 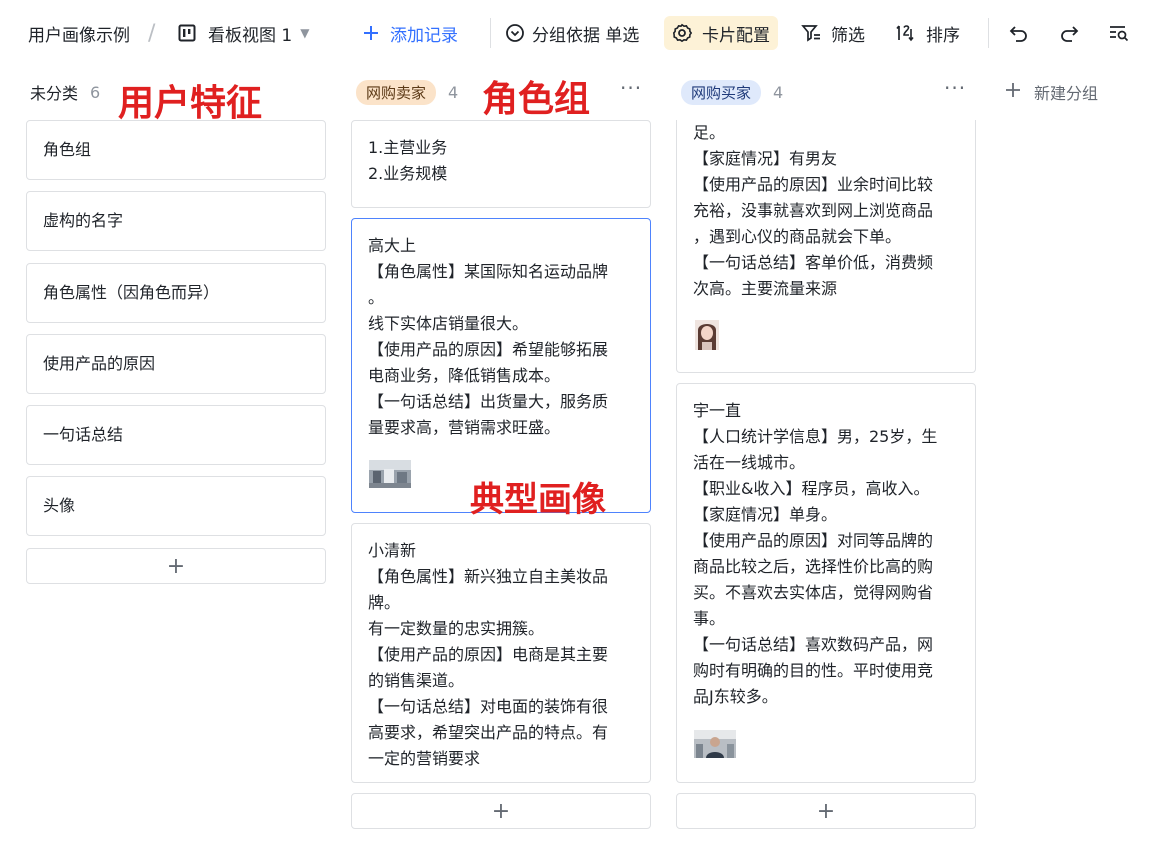 What do you see at coordinates (813, 540) in the screenshot?
I see `card-line: 【使用产品的原因】对同等品牌的` at bounding box center [813, 540].